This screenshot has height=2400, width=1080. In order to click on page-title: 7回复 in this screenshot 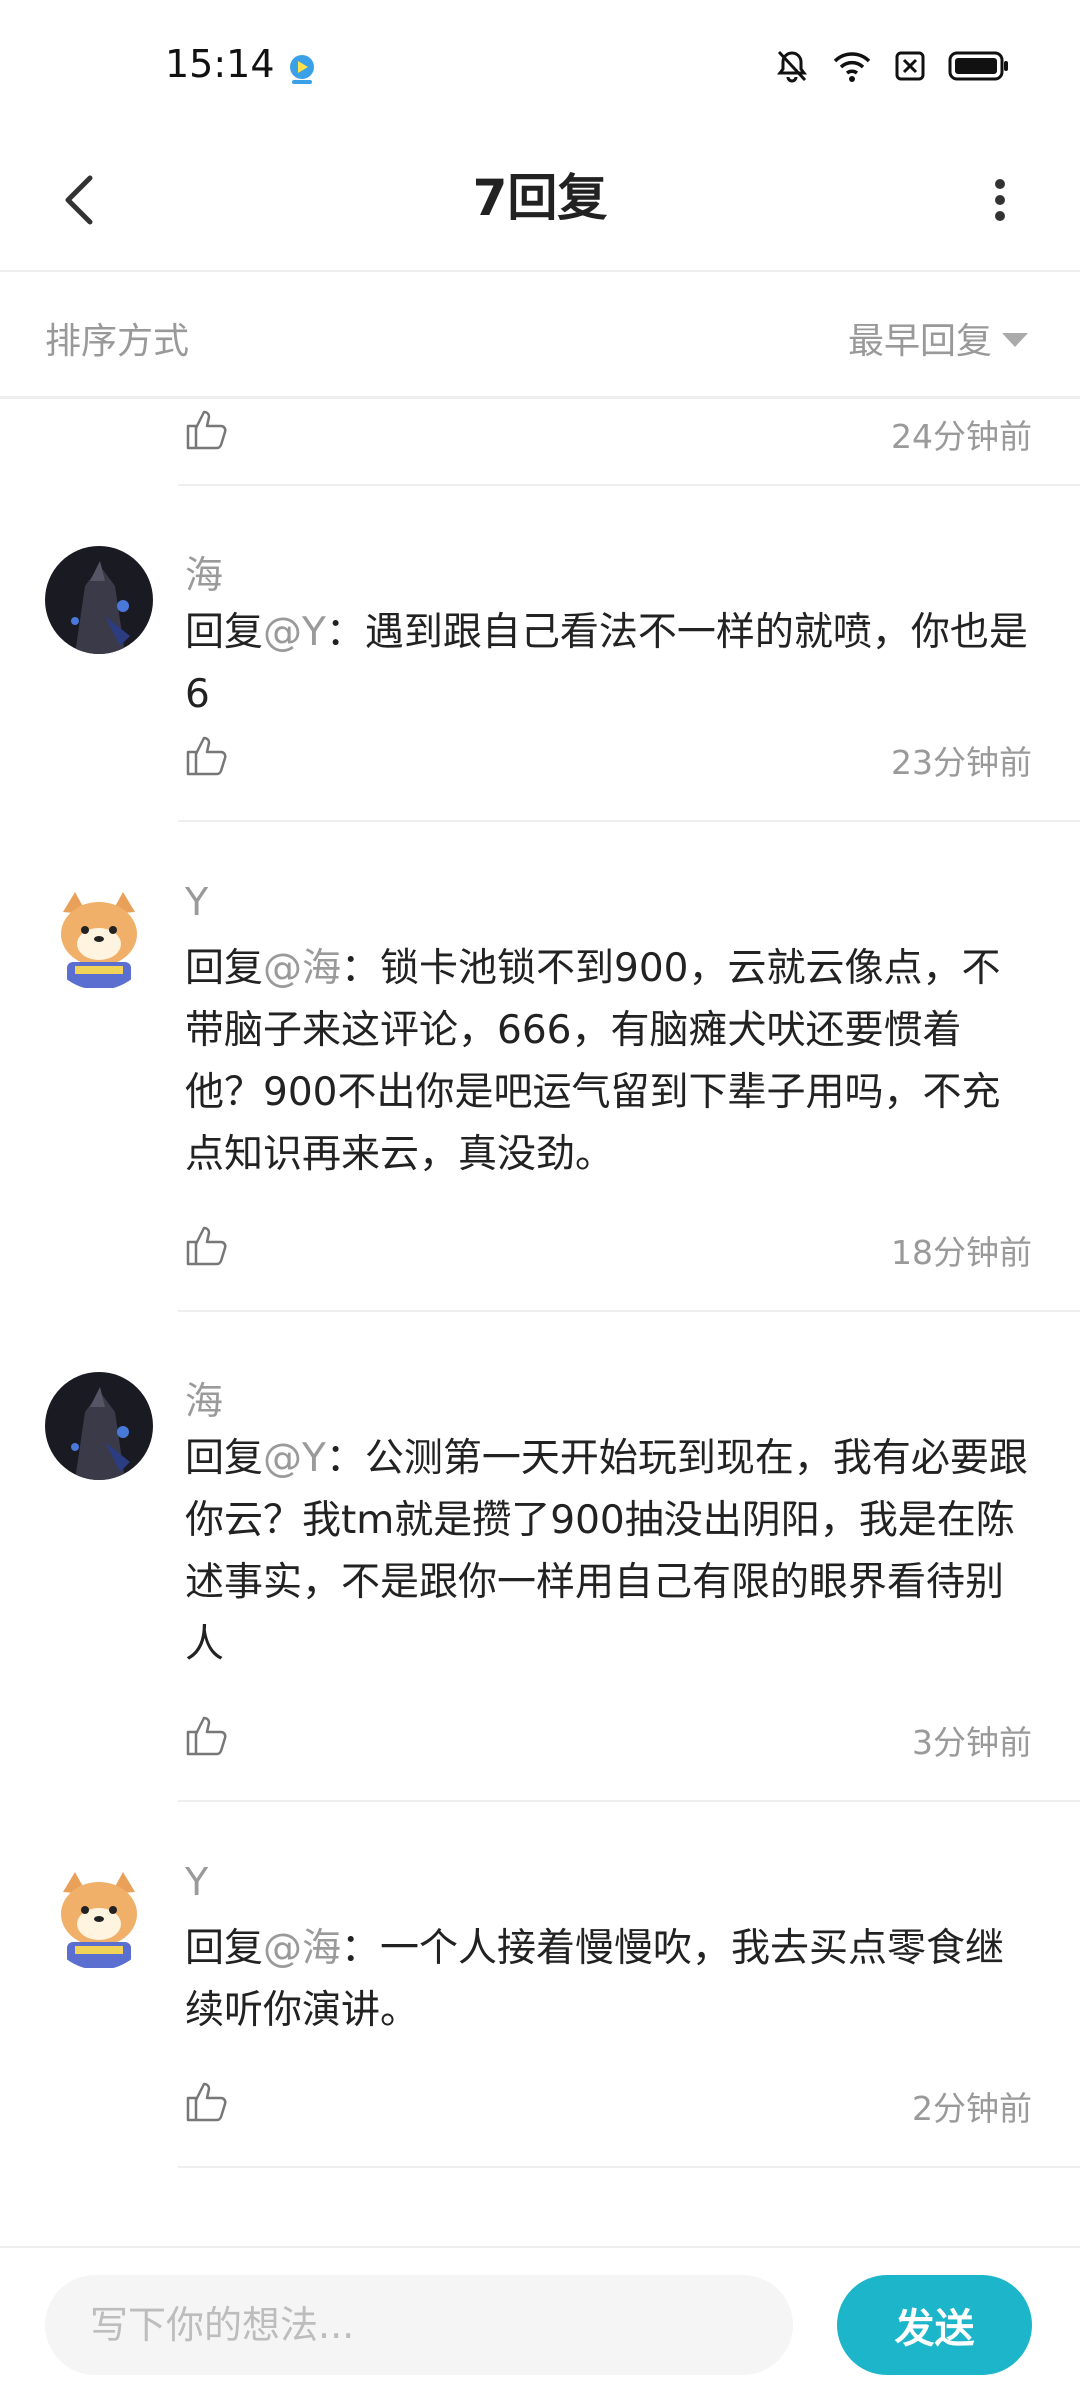, I will do `click(540, 198)`.